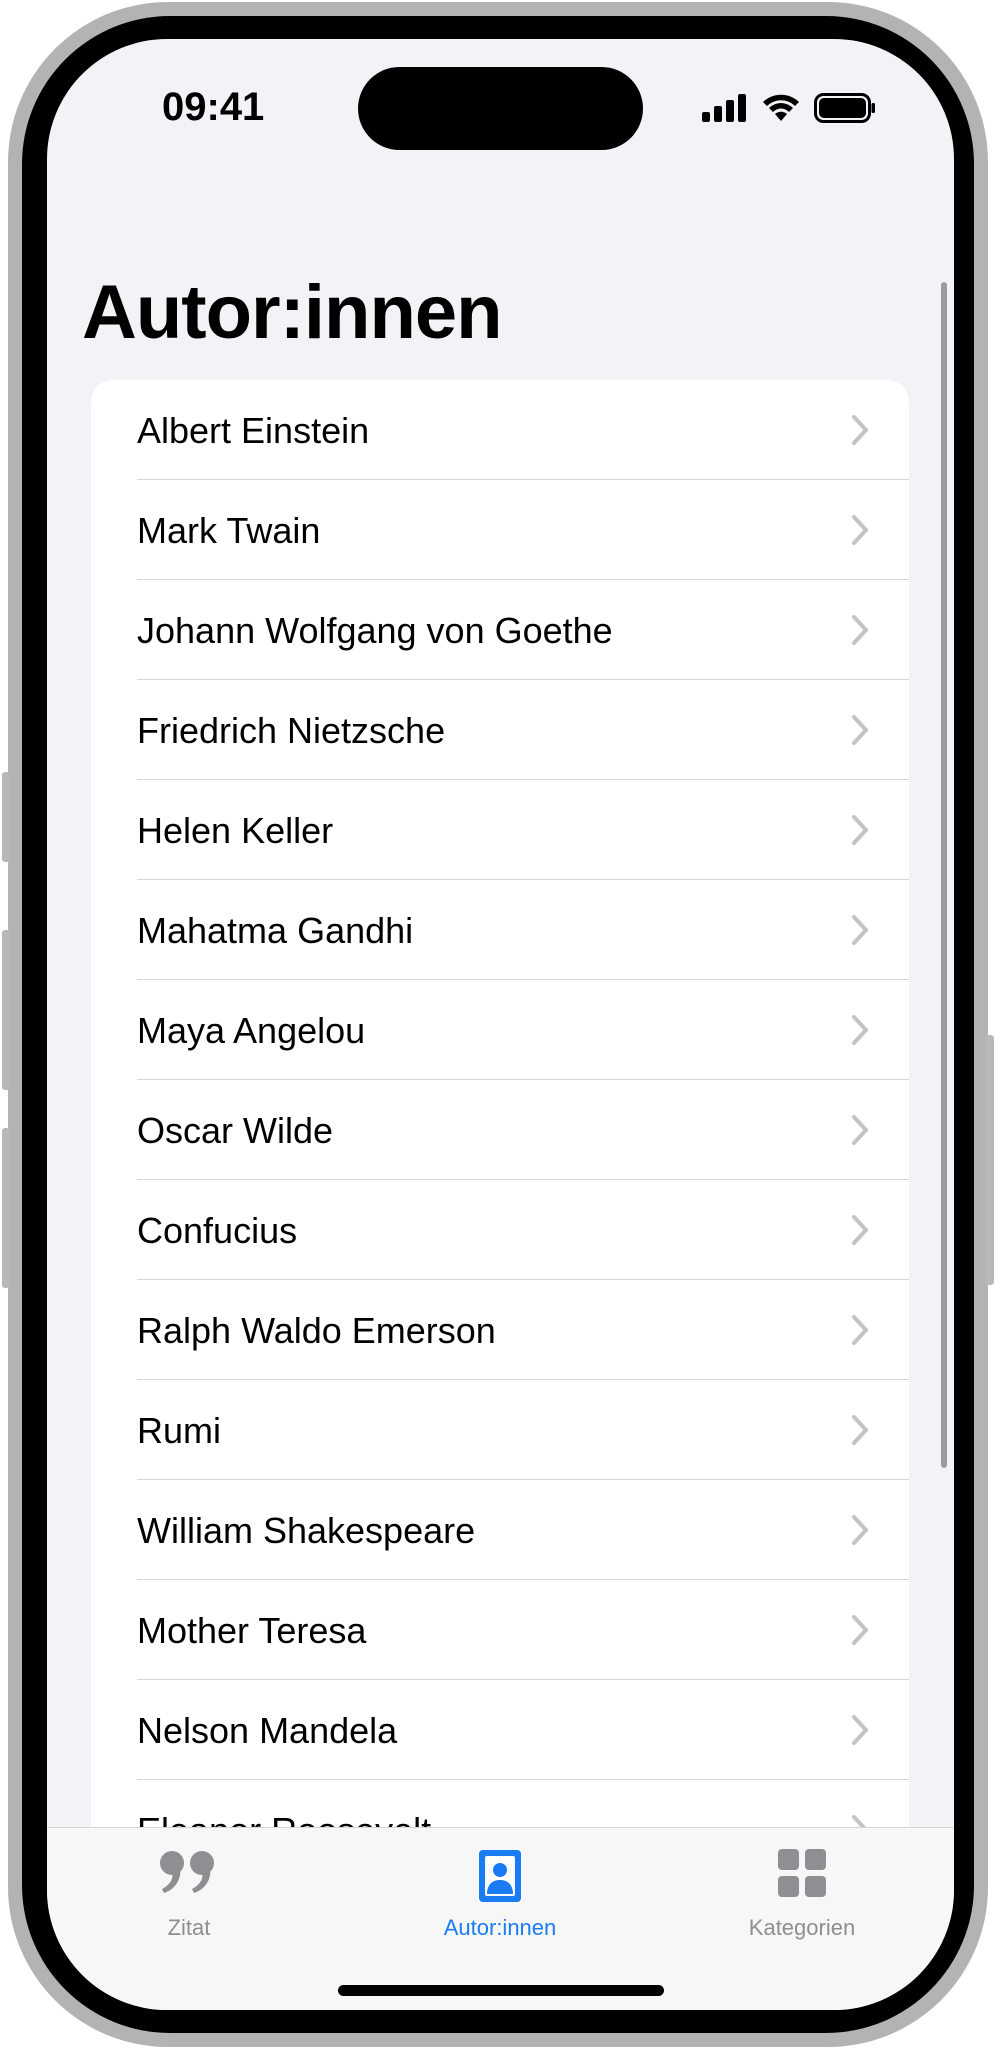 The height and width of the screenshot is (2051, 1001). What do you see at coordinates (500, 930) in the screenshot?
I see `author-row: Mahatma Gandhi` at bounding box center [500, 930].